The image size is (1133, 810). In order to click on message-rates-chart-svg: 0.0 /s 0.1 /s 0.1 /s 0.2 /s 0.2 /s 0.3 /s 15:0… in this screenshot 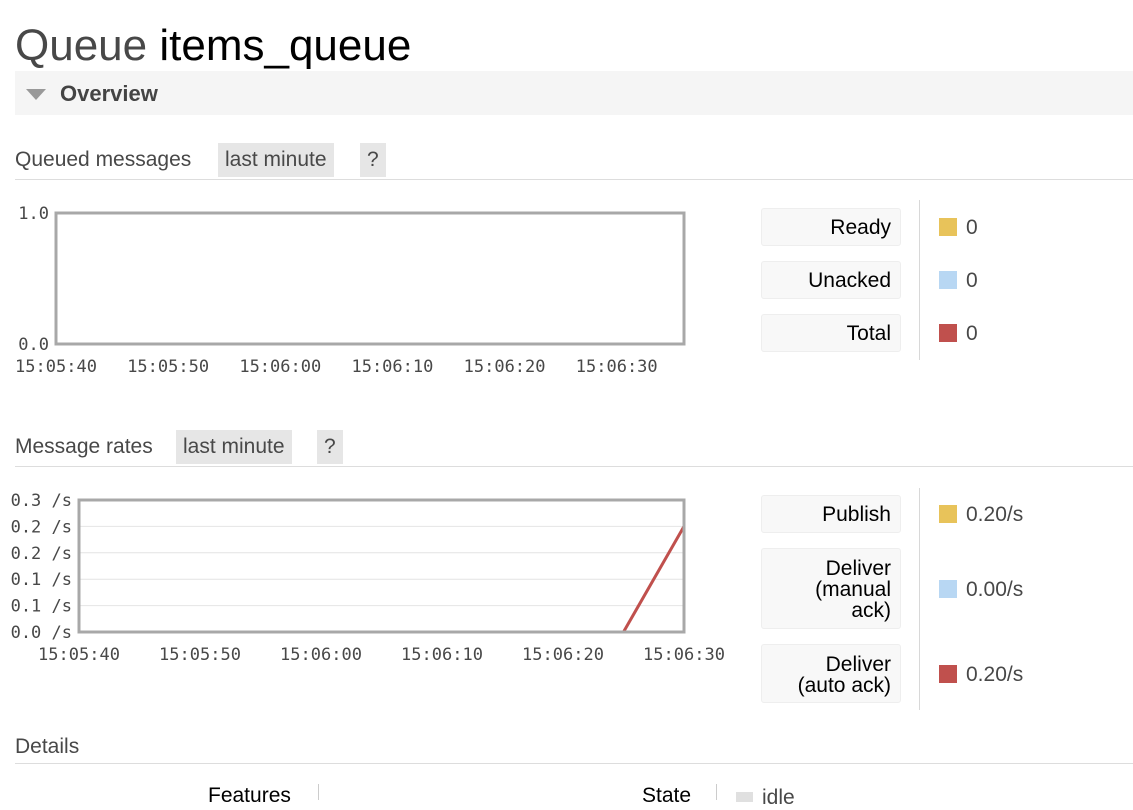, I will do `click(368, 578)`.